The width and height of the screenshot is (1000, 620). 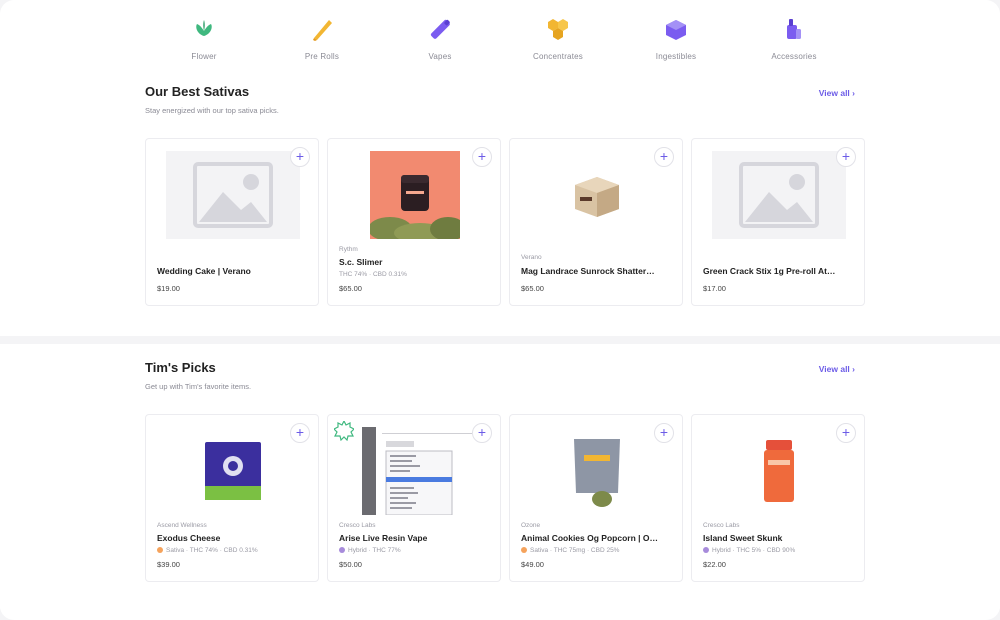 What do you see at coordinates (714, 564) in the screenshot?
I see `product-price: $22.00` at bounding box center [714, 564].